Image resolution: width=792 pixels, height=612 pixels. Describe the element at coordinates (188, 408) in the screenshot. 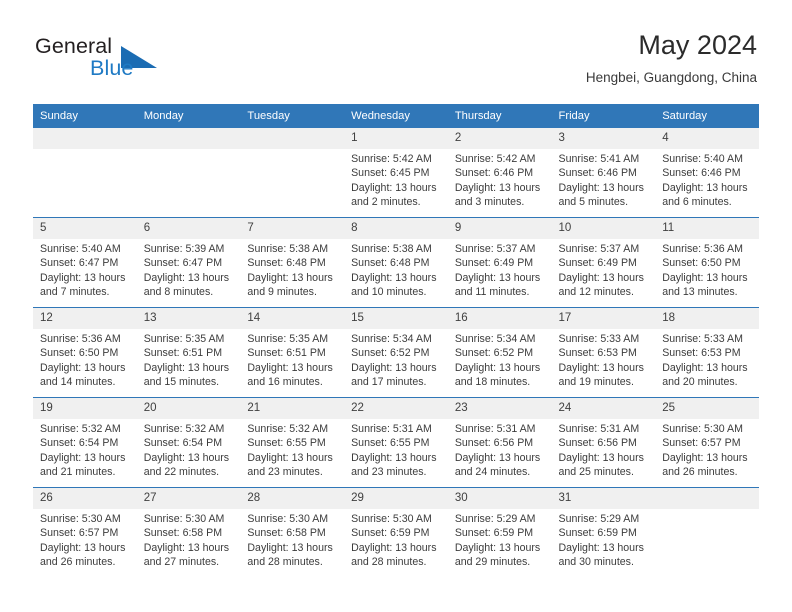

I see `day-number: 20` at that location.